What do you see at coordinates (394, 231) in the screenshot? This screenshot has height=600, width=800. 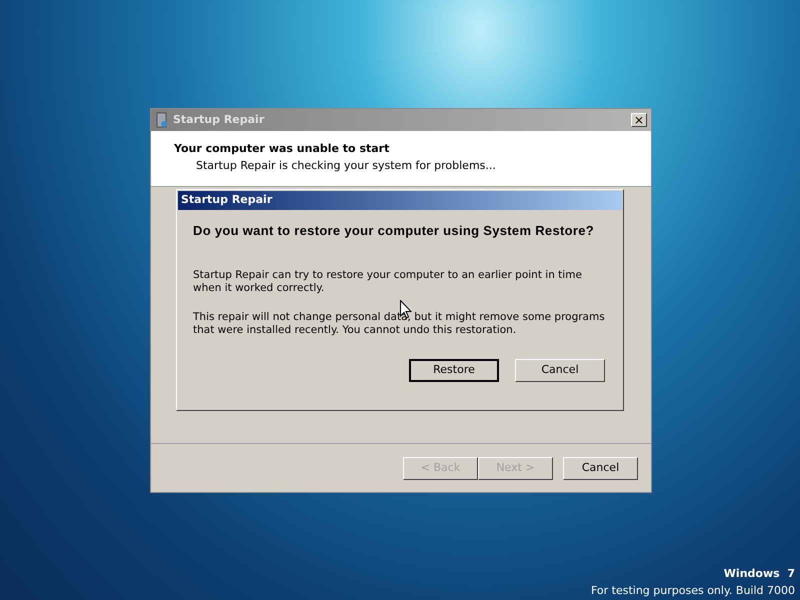 I see `dialog-question: Do you want to restore your computer using System Restore?` at bounding box center [394, 231].